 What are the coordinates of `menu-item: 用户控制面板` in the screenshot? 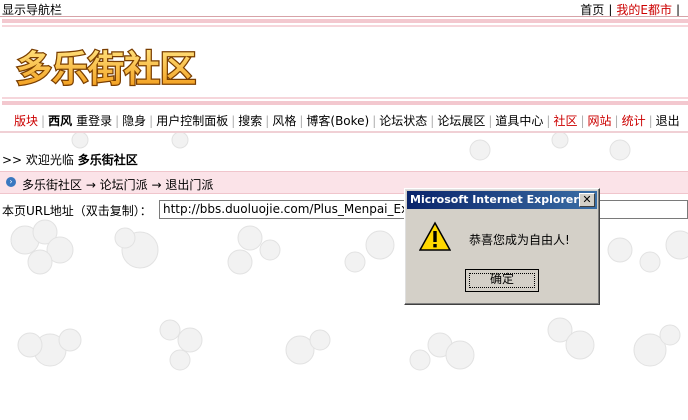 It's located at (192, 121).